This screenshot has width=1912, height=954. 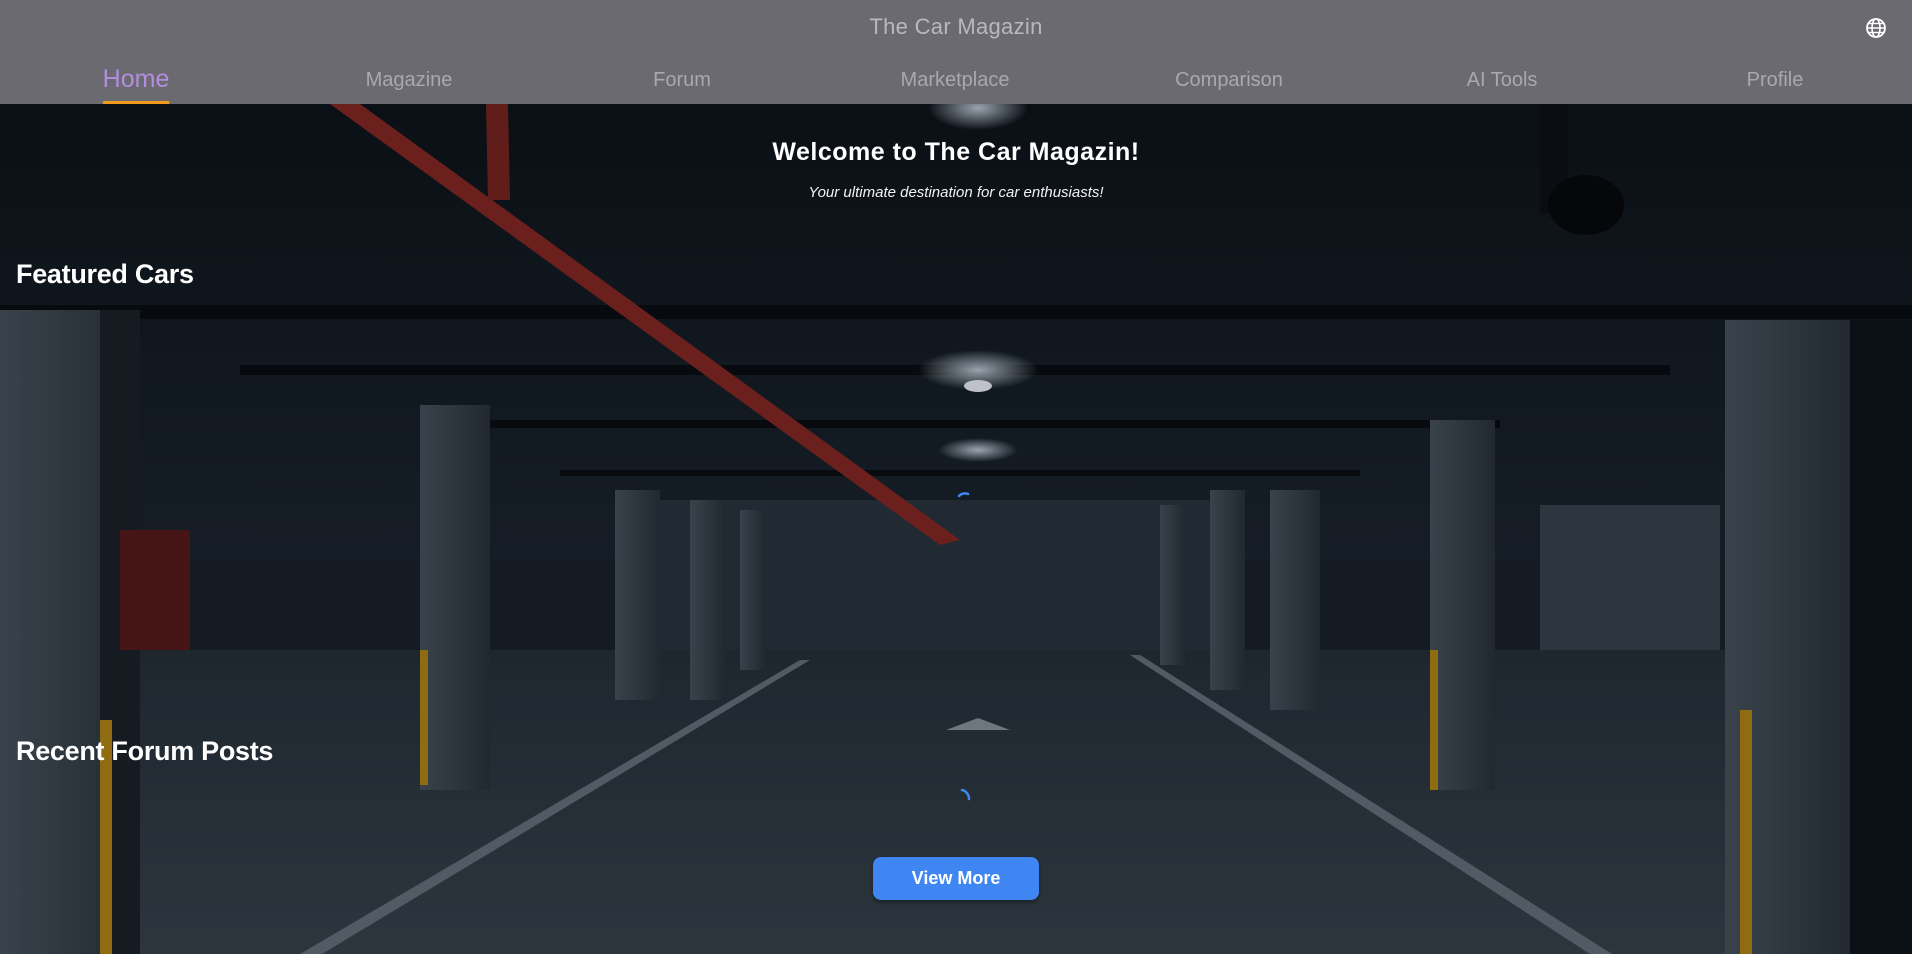 What do you see at coordinates (1502, 80) in the screenshot?
I see `tab-ai-tools: AI Tools` at bounding box center [1502, 80].